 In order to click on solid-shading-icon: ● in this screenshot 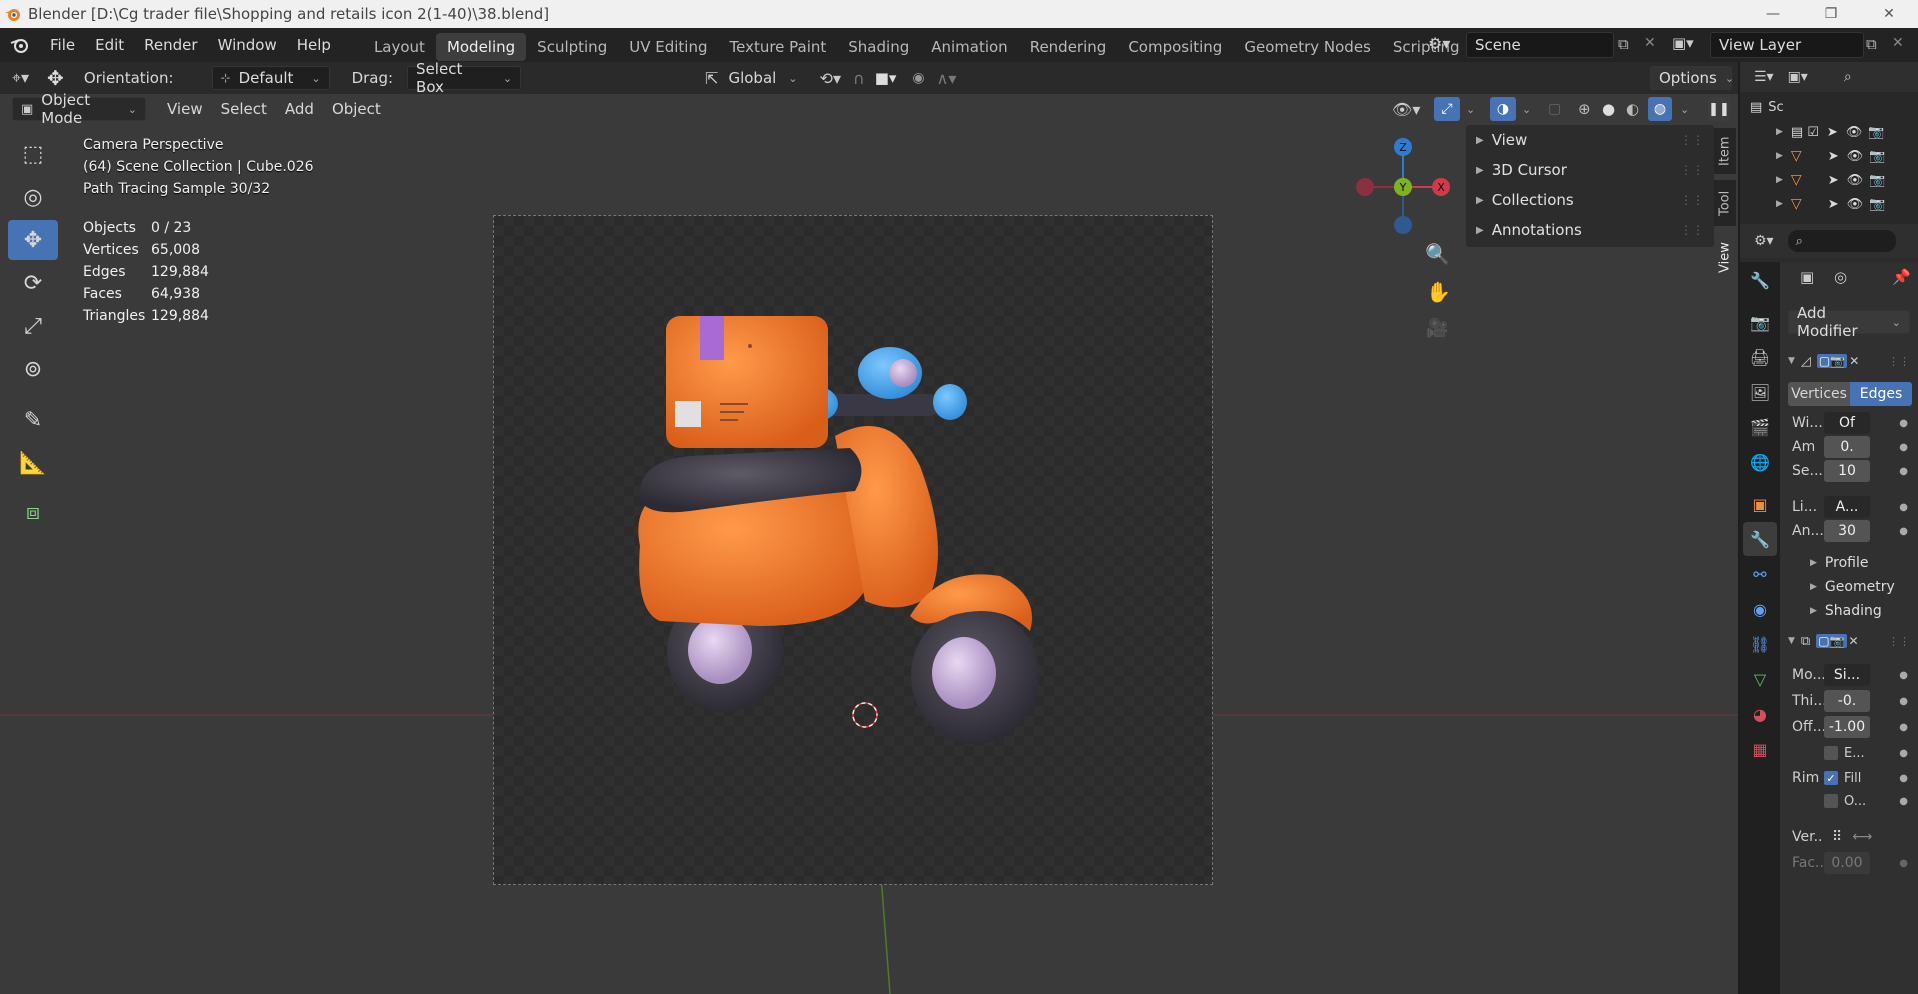, I will do `click(1608, 109)`.